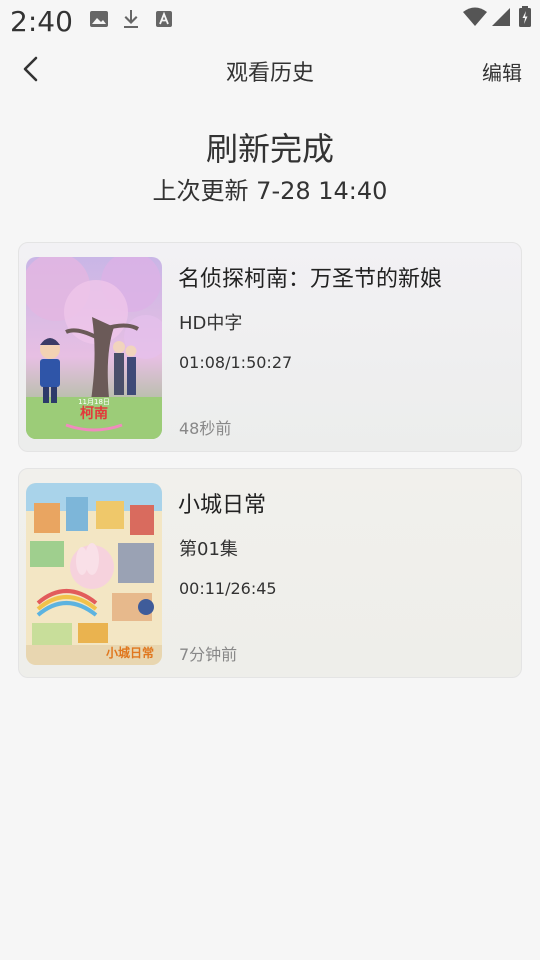 This screenshot has height=960, width=540. Describe the element at coordinates (205, 428) in the screenshot. I see `watched-time-ago: 48秒前` at that location.